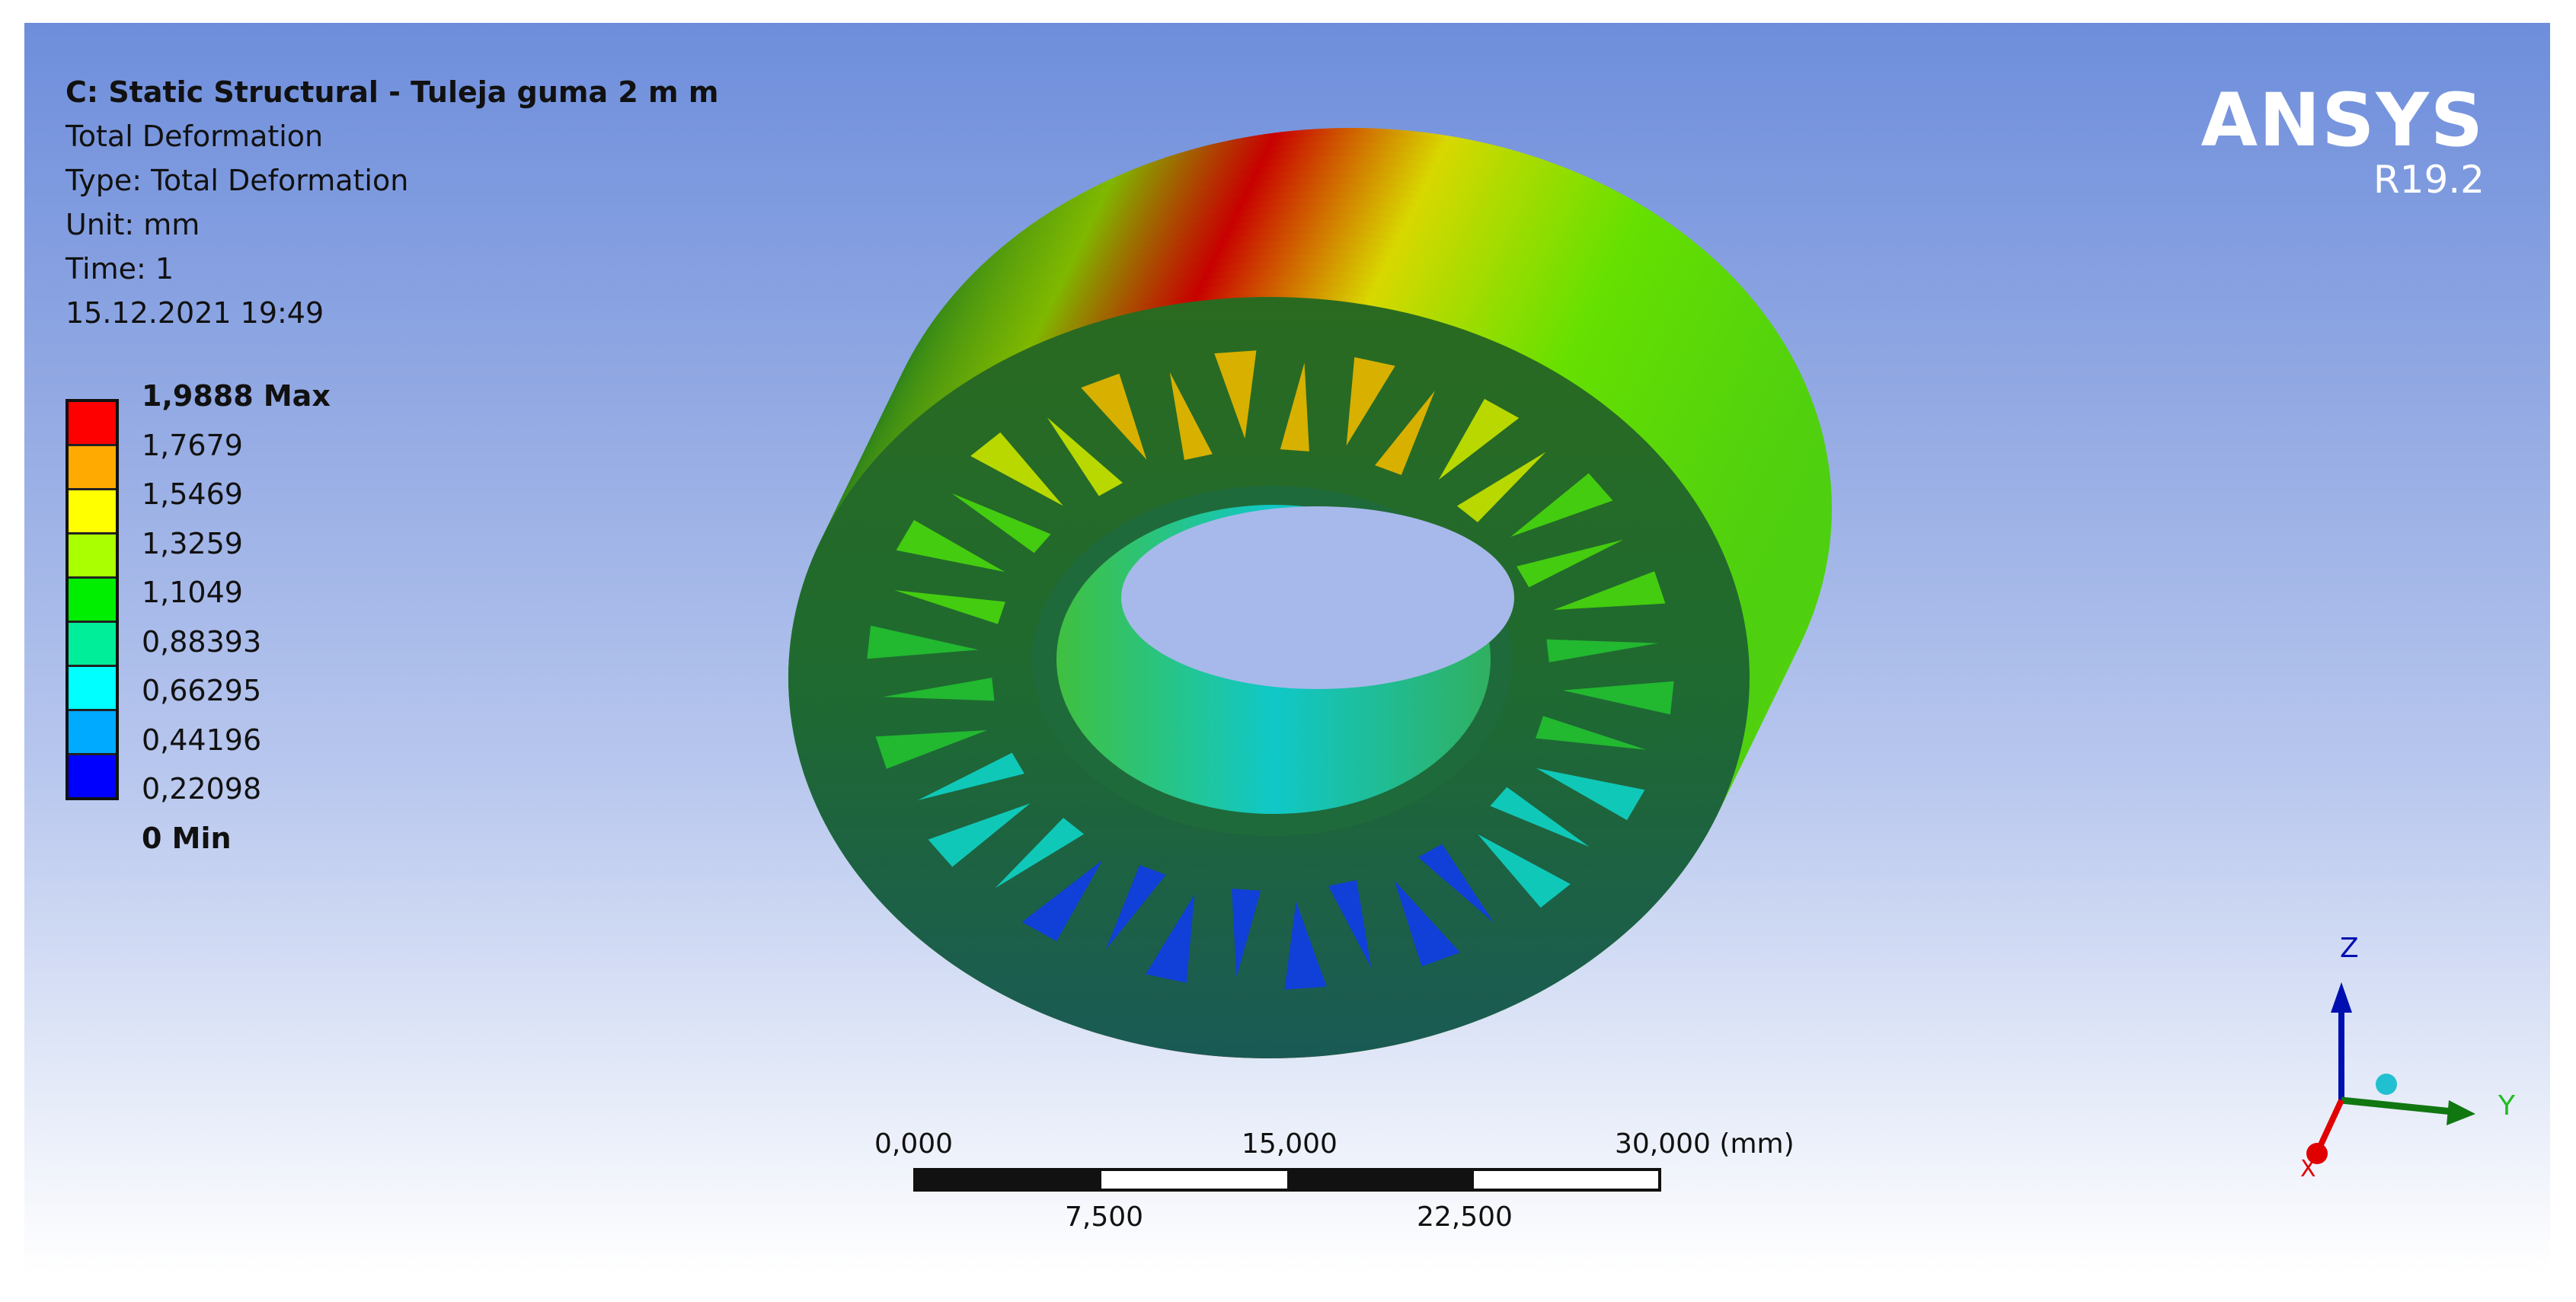 This screenshot has height=1302, width=2576. What do you see at coordinates (2387, 1084) in the screenshot?
I see `triad-iso-ball-icon` at bounding box center [2387, 1084].